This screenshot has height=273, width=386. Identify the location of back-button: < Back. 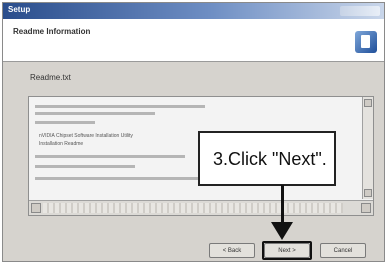
(232, 250).